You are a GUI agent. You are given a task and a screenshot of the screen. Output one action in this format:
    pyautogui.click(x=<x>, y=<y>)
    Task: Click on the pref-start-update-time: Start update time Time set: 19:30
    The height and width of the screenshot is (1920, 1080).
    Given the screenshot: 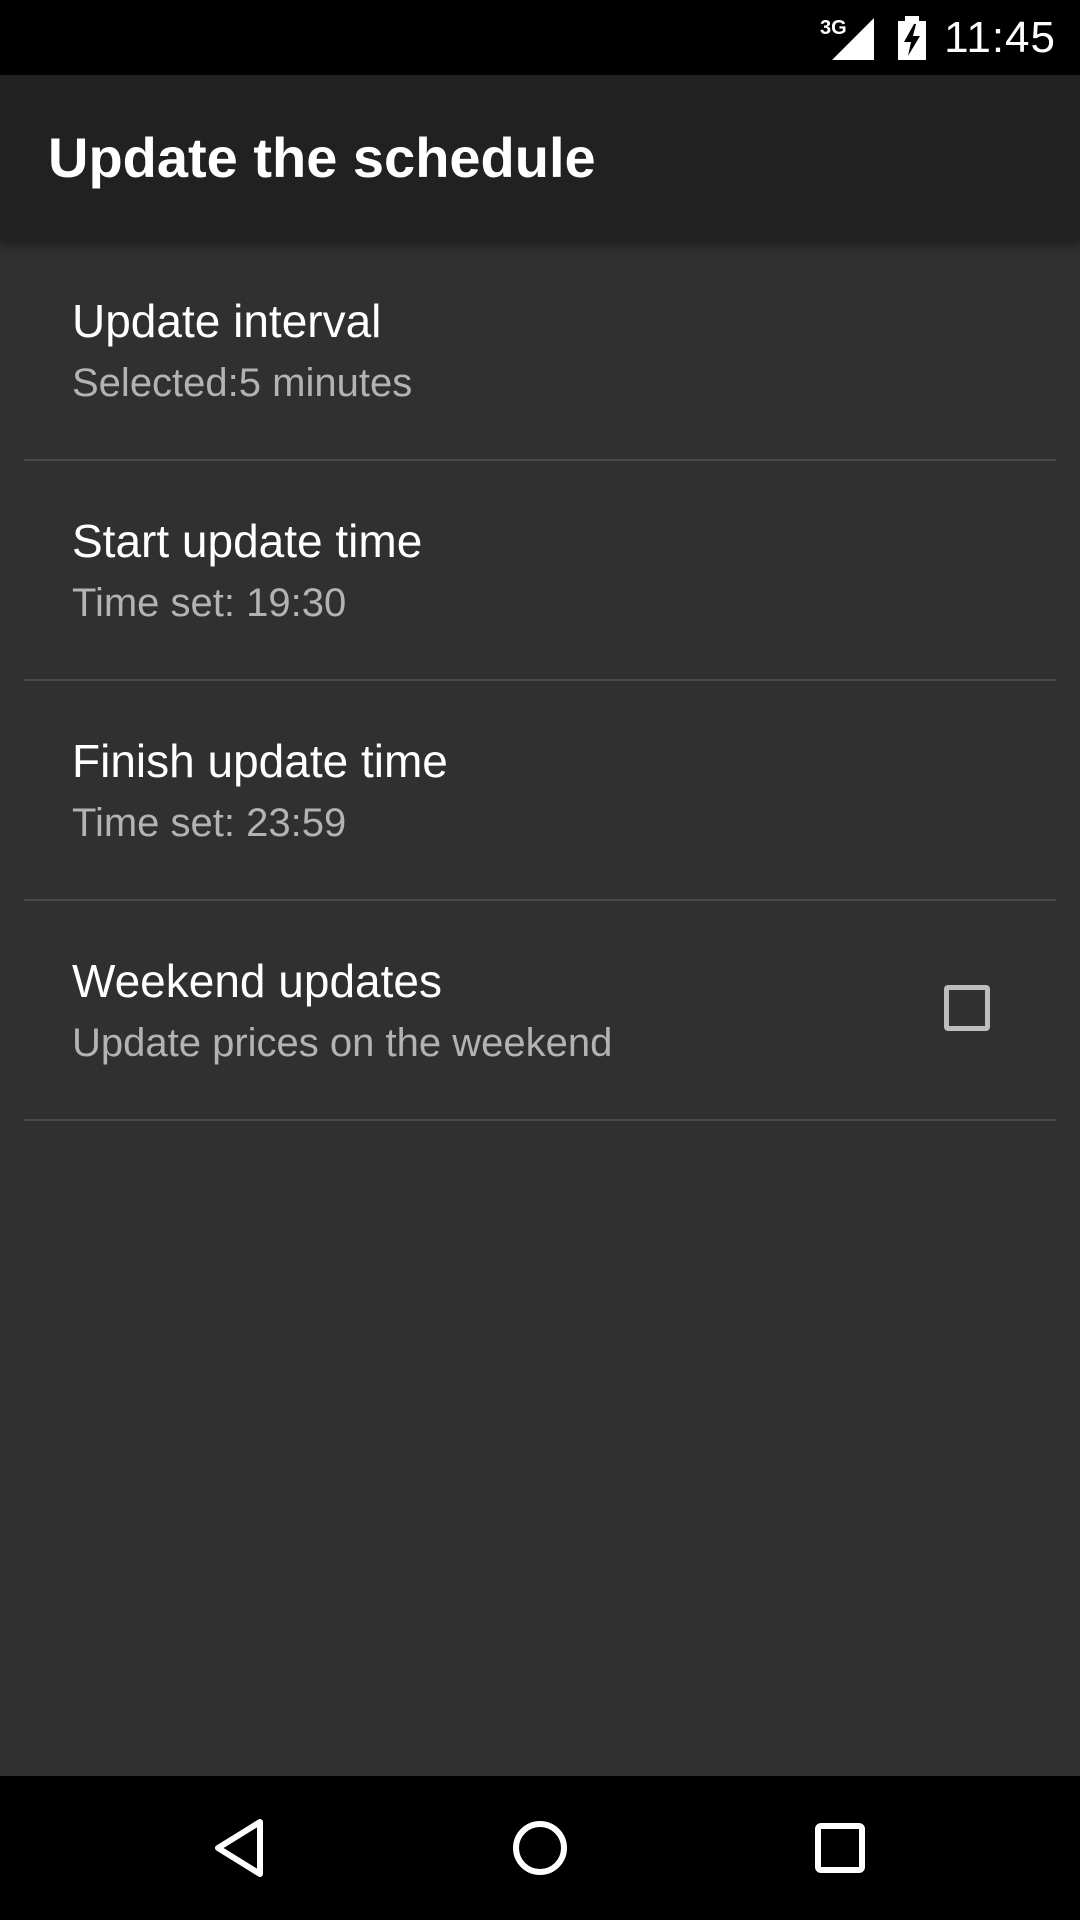 What is the action you would take?
    pyautogui.click(x=540, y=571)
    